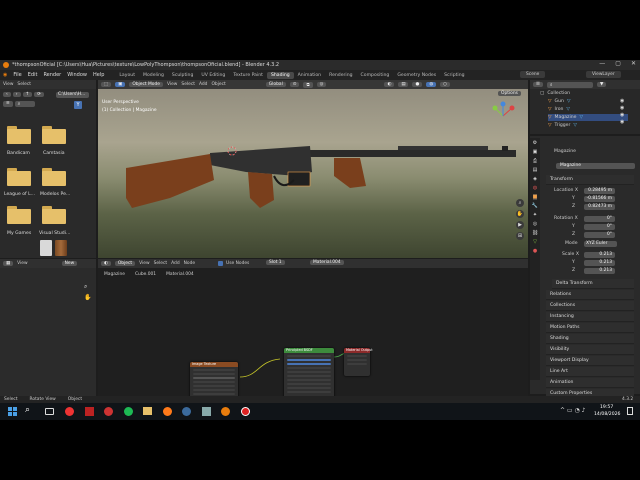 The image size is (640, 480). What do you see at coordinates (8, 84) in the screenshot?
I see `file-browser-view-menu: View` at bounding box center [8, 84].